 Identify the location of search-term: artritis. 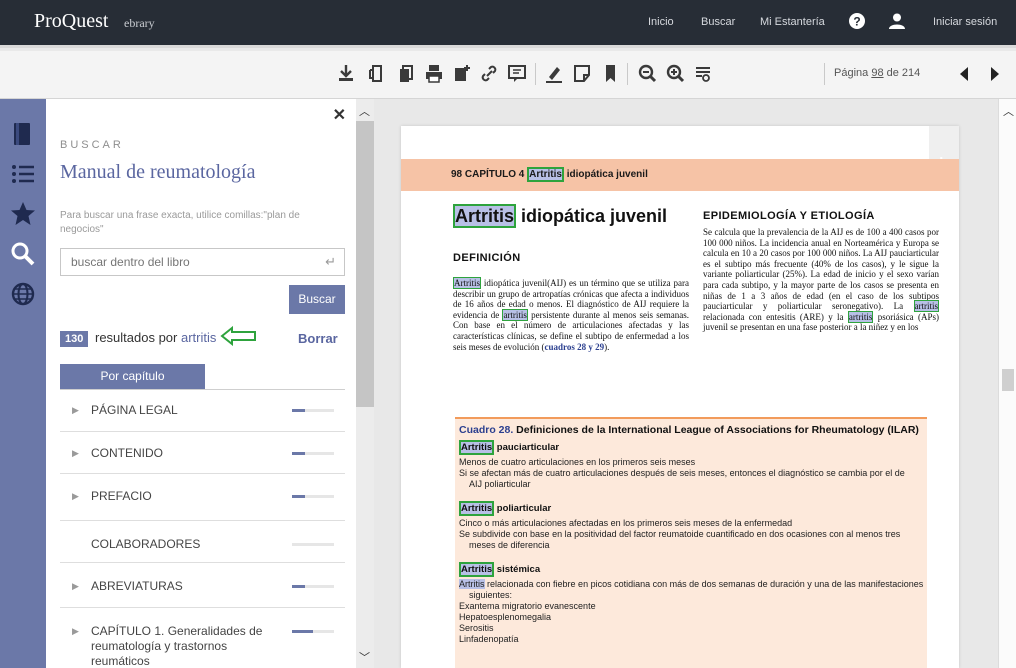
(199, 337).